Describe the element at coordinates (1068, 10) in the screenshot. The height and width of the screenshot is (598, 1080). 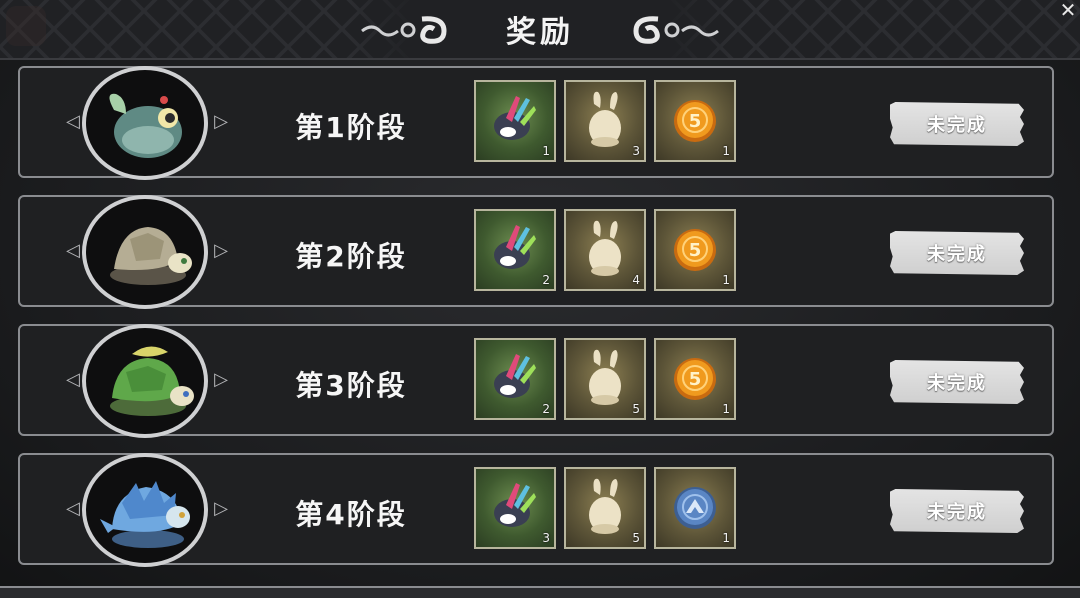
I see `close-icon: ✕` at that location.